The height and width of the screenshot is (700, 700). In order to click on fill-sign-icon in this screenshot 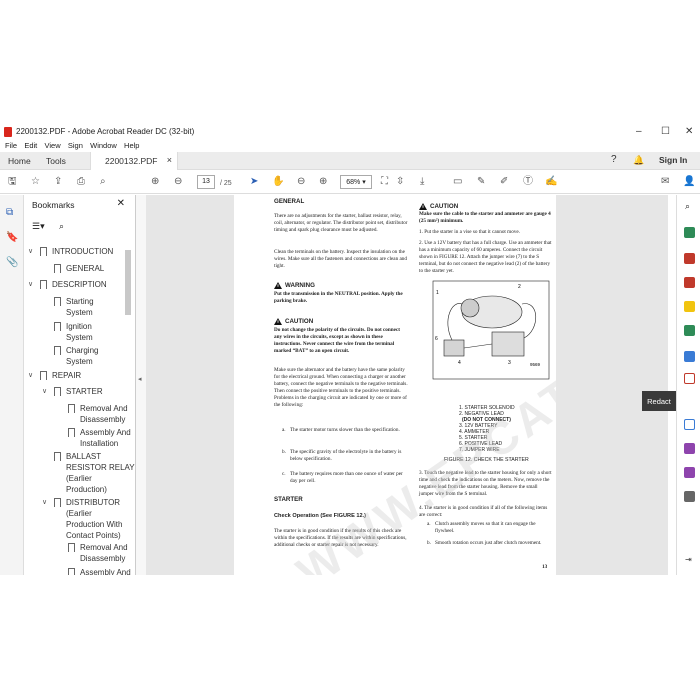, I will do `click(689, 448)`.